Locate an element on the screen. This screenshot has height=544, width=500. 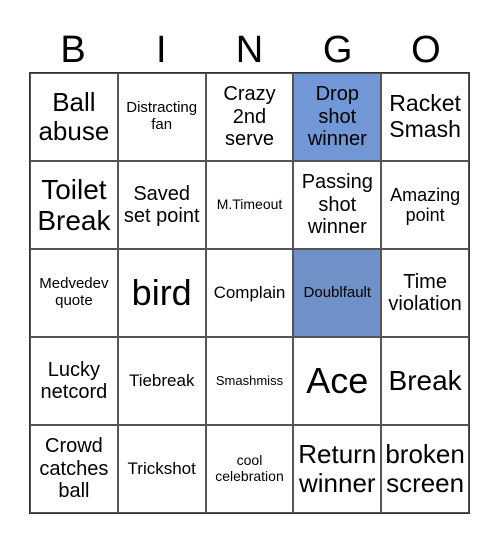
bingo-cell: Complain is located at coordinates (249, 293).